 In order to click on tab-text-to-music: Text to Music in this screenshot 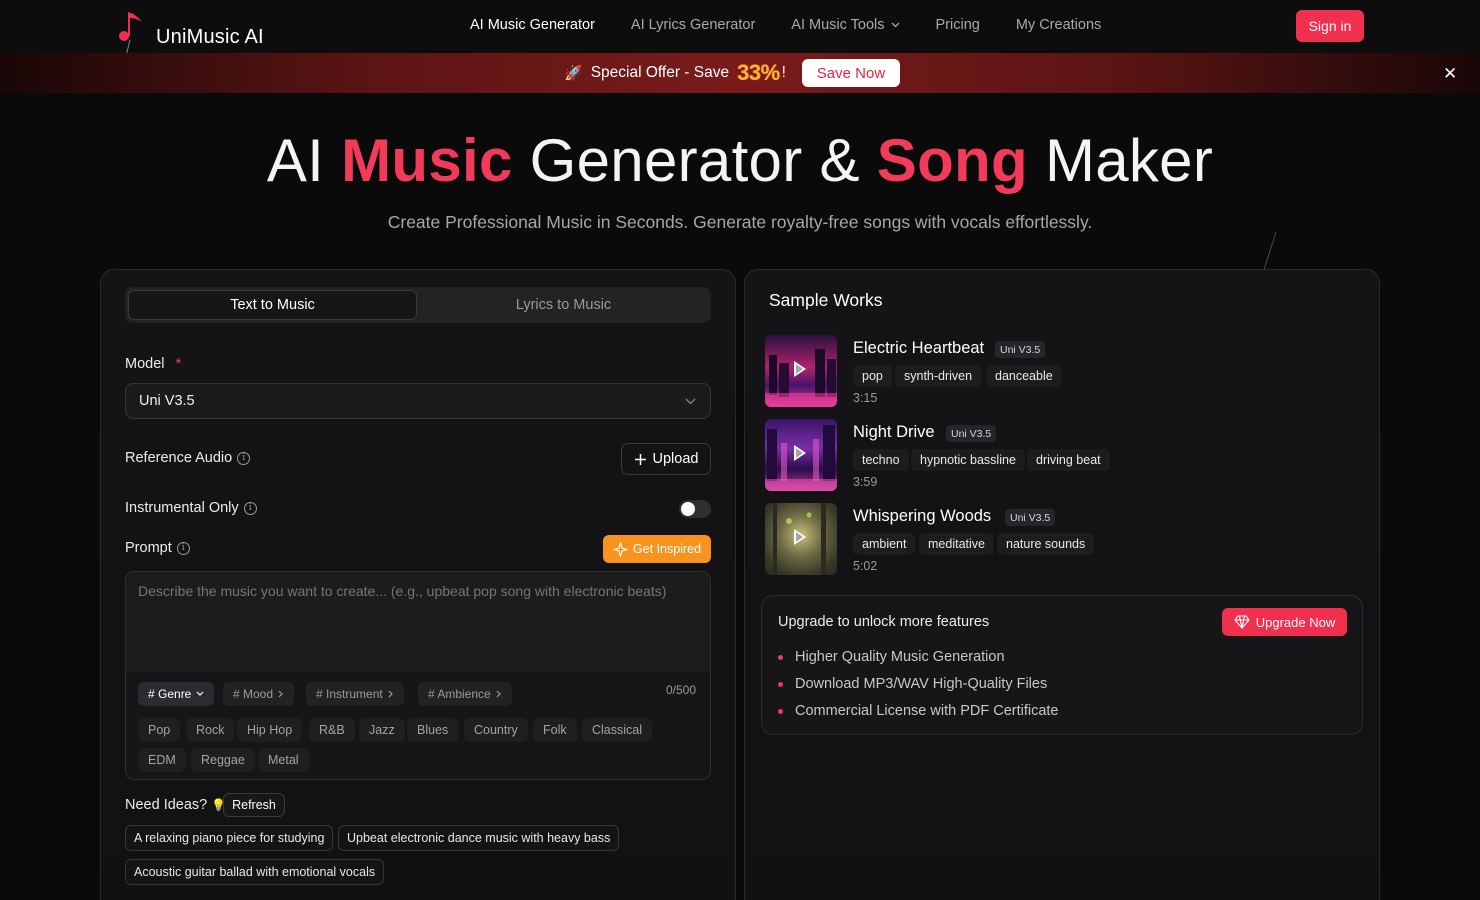, I will do `click(272, 305)`.